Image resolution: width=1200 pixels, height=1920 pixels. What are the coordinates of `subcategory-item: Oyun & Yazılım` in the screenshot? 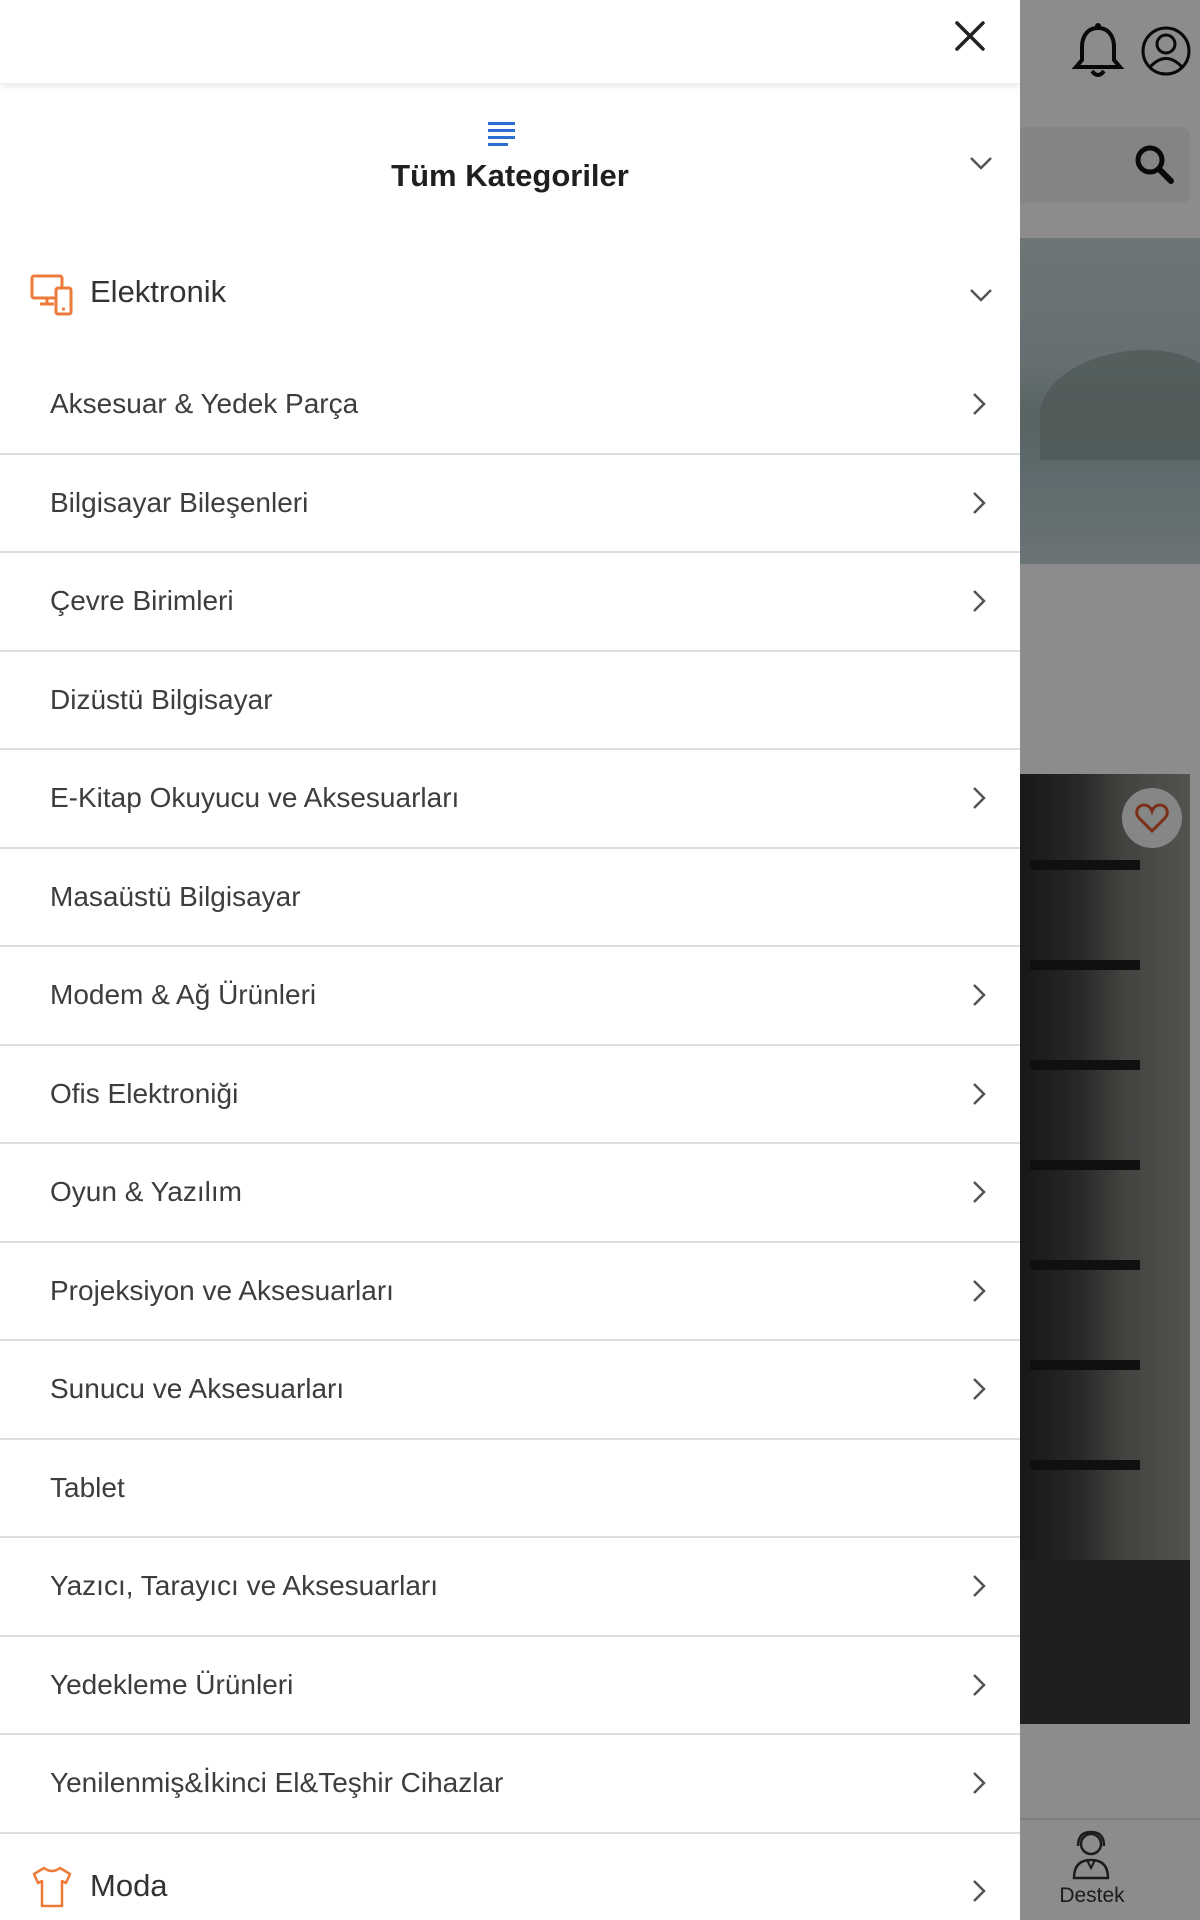 It's located at (510, 1193).